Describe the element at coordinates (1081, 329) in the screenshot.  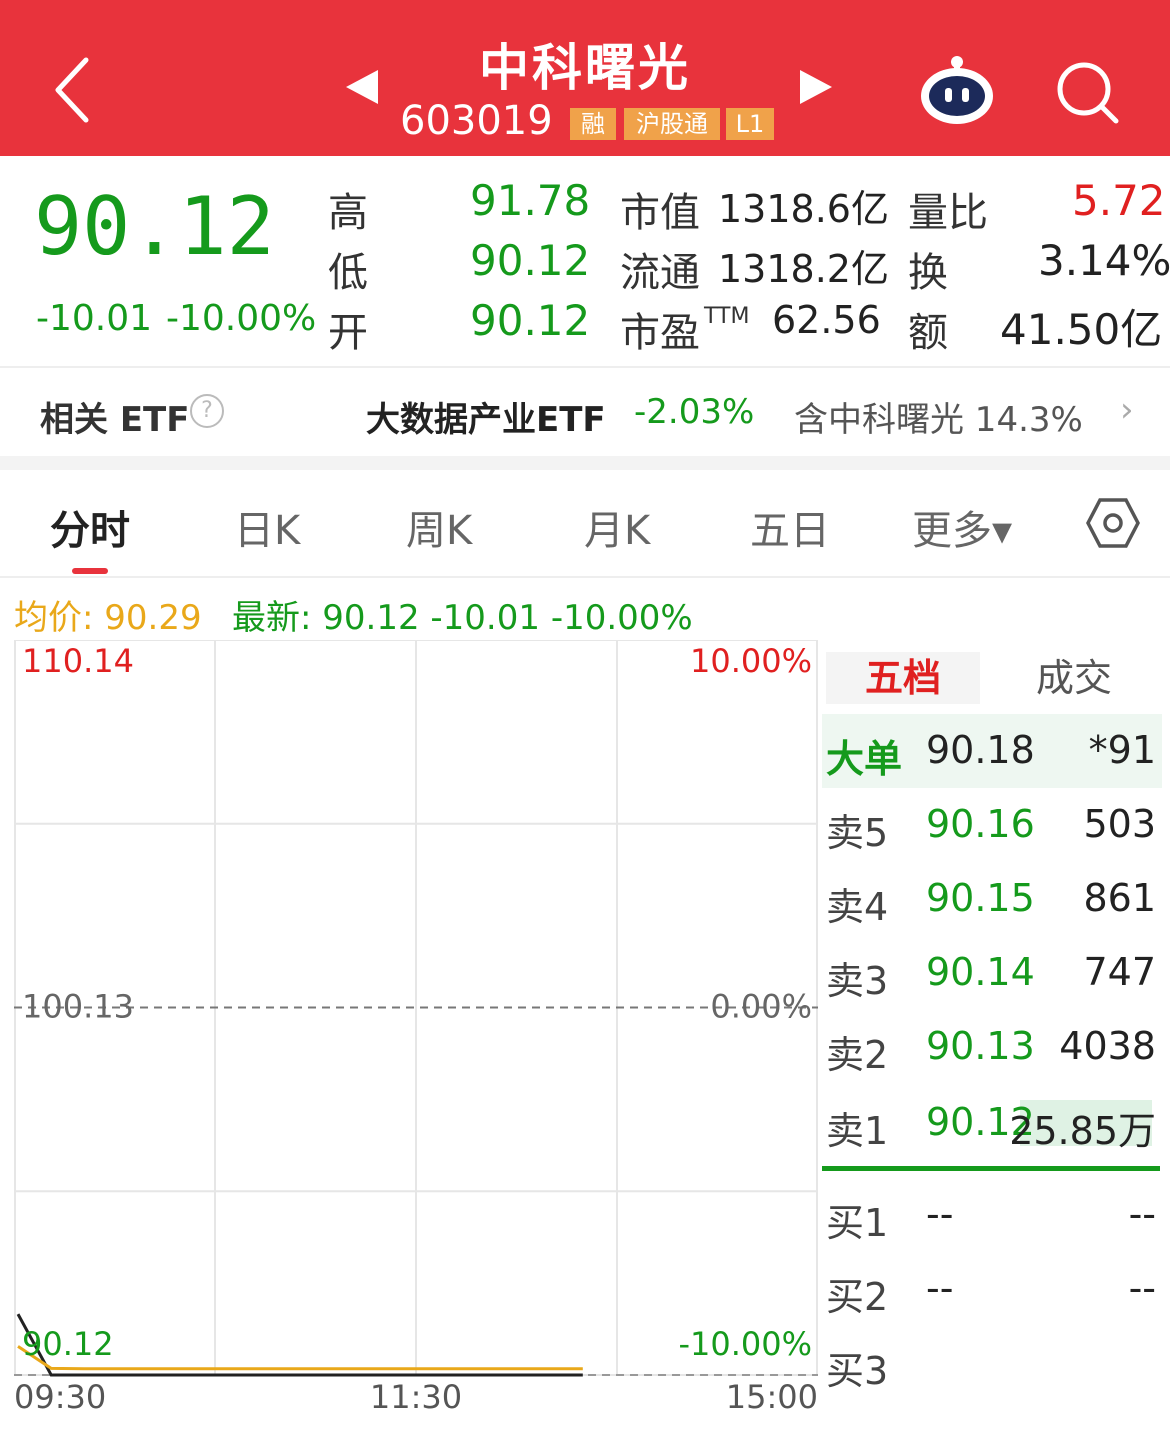
I see `amount-value: 41.50亿` at that location.